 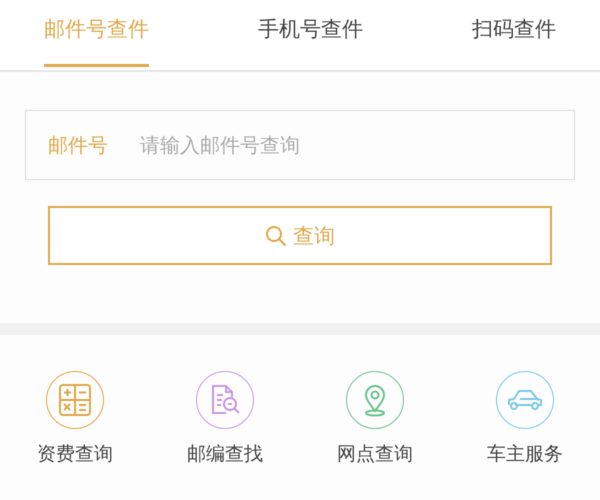 I want to click on query-button: 查询, so click(x=300, y=235).